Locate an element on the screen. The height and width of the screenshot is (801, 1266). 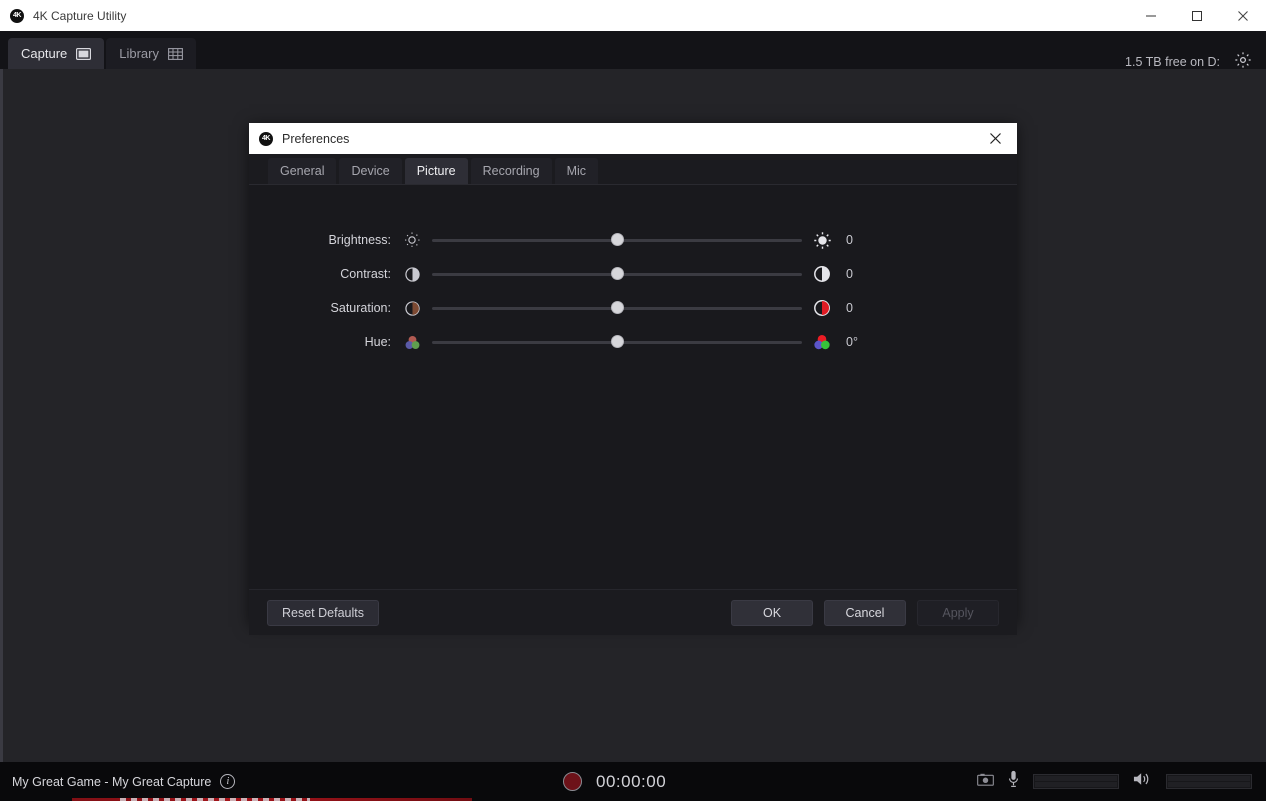
tab-library-label: Library is located at coordinates (139, 53).